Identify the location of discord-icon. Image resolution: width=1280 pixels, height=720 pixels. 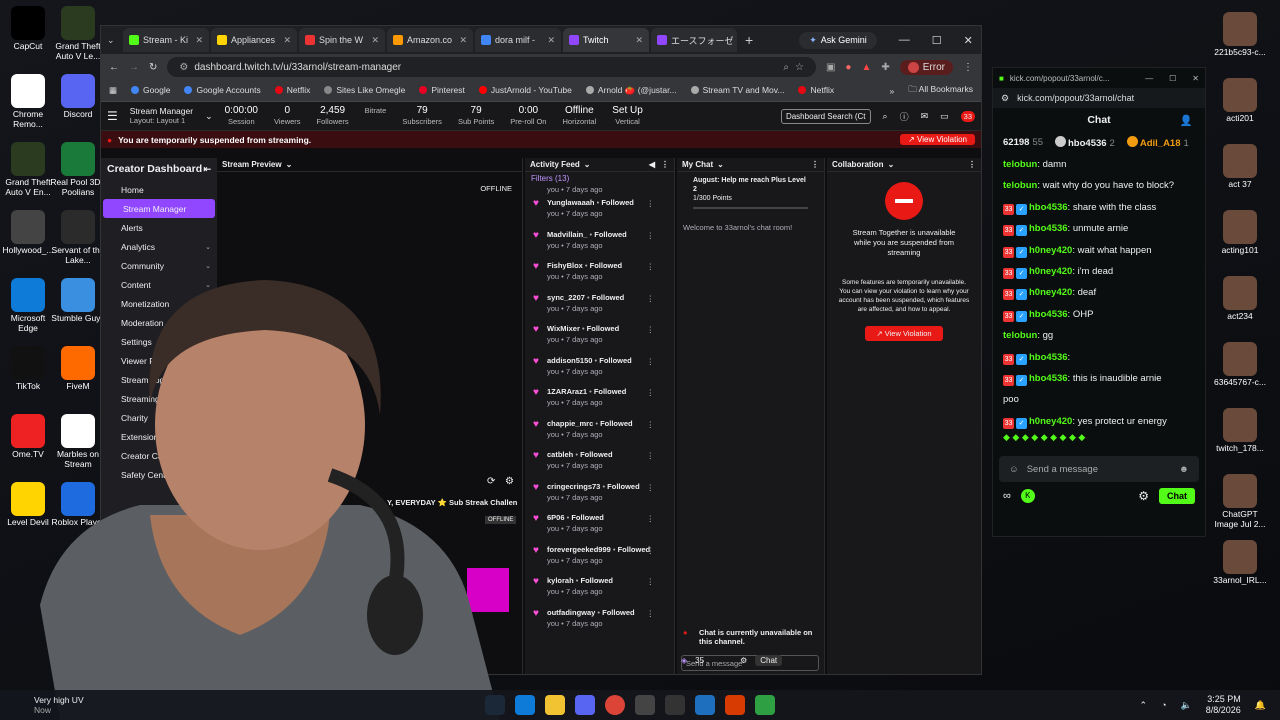
(585, 705).